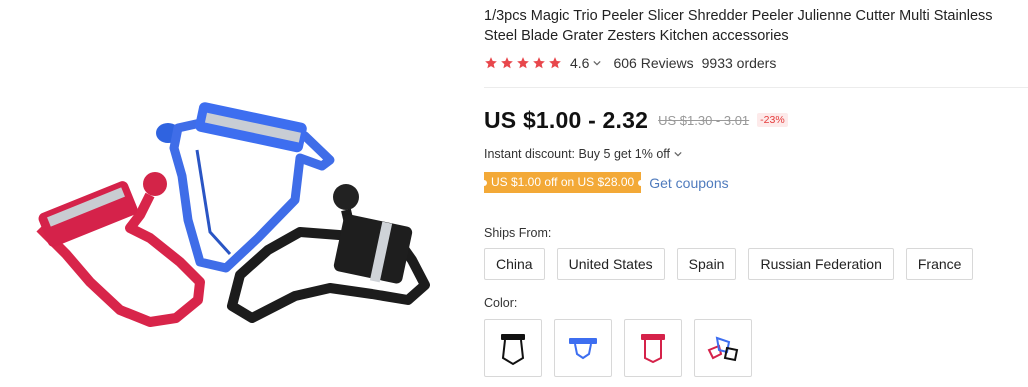 This screenshot has height=387, width=1028. I want to click on rating-row: 4.6 606 Reviews 9933 orders, so click(630, 63).